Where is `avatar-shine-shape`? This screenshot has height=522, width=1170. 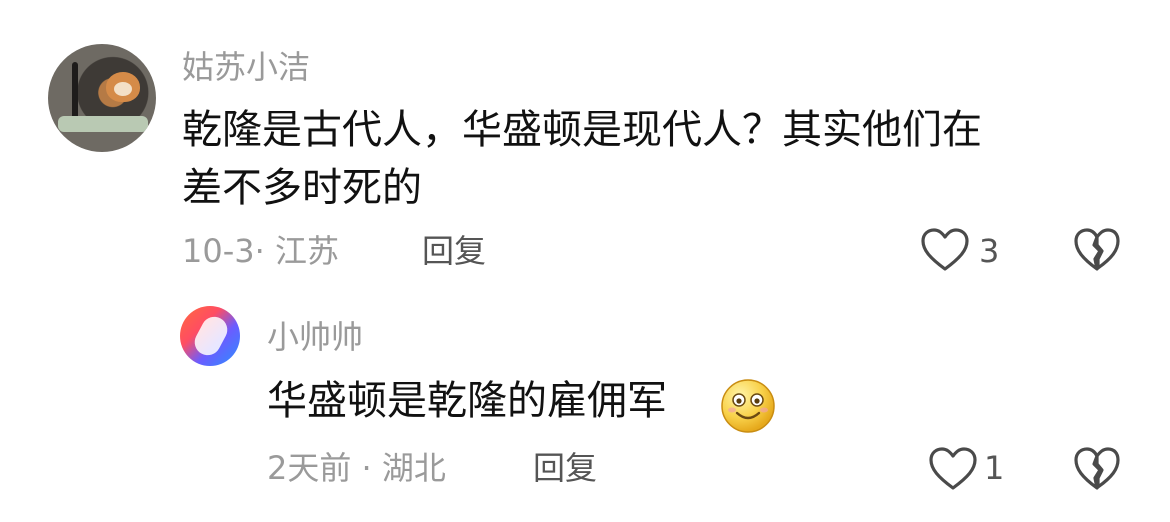 avatar-shine-shape is located at coordinates (211, 336).